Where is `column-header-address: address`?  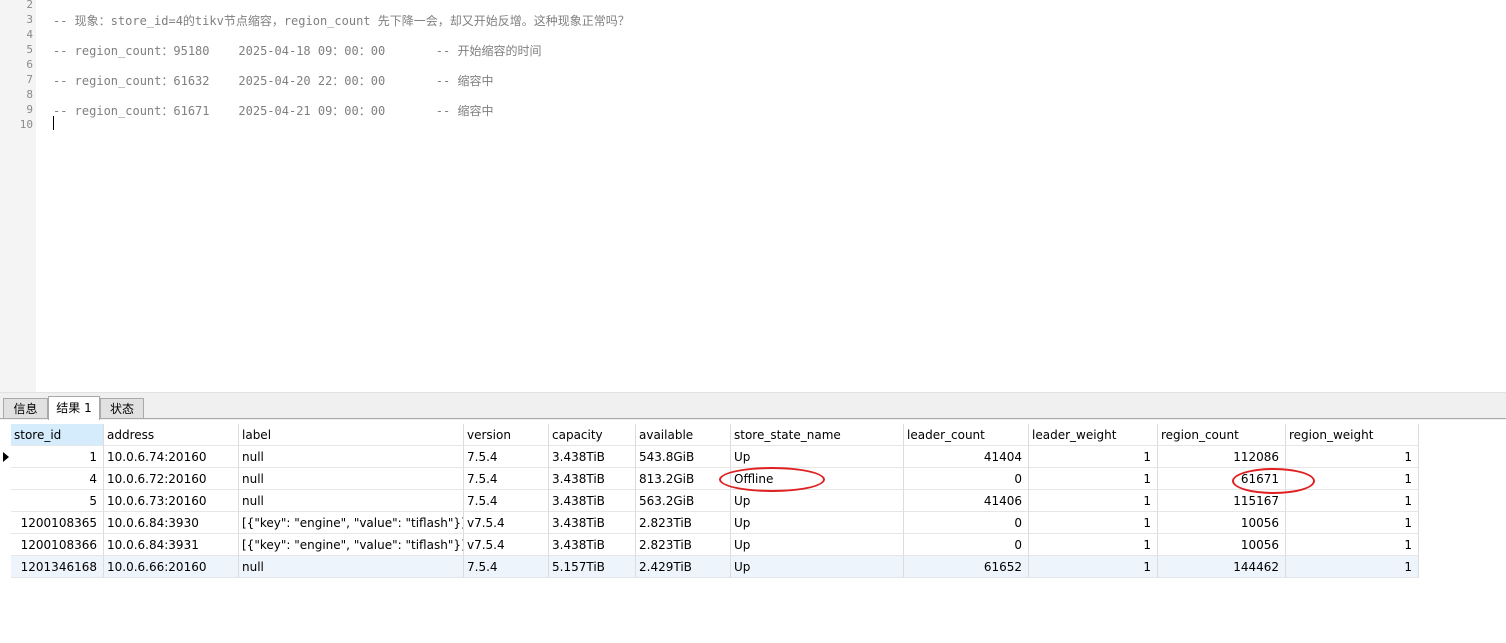
column-header-address: address is located at coordinates (171, 435).